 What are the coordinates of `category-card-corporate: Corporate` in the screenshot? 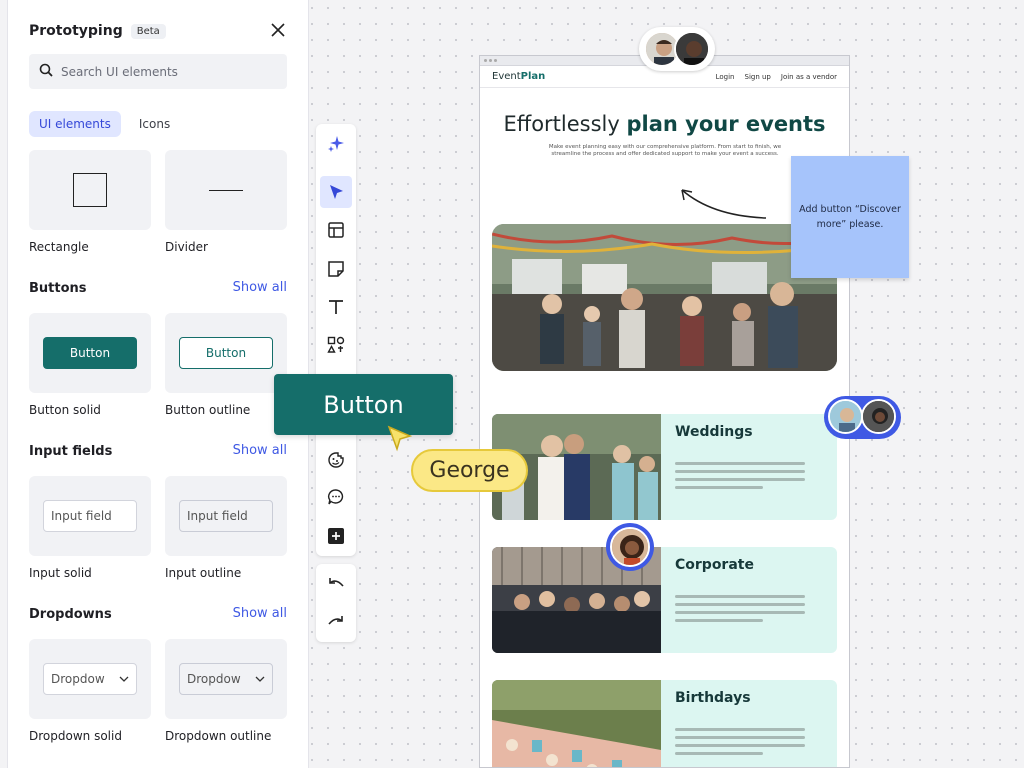 It's located at (664, 600).